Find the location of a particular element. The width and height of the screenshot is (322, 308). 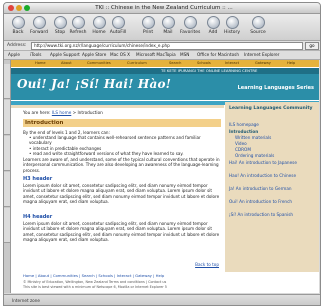

address-label: Address: is located at coordinates (17, 45).